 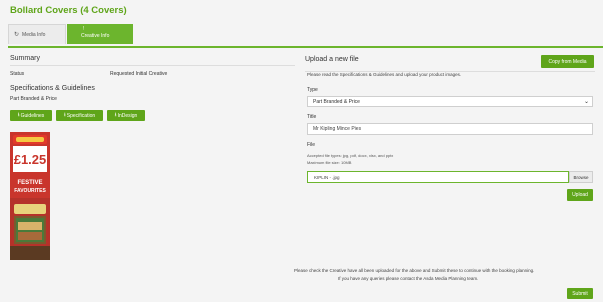 What do you see at coordinates (580, 195) in the screenshot?
I see `upload-button: Upload` at bounding box center [580, 195].